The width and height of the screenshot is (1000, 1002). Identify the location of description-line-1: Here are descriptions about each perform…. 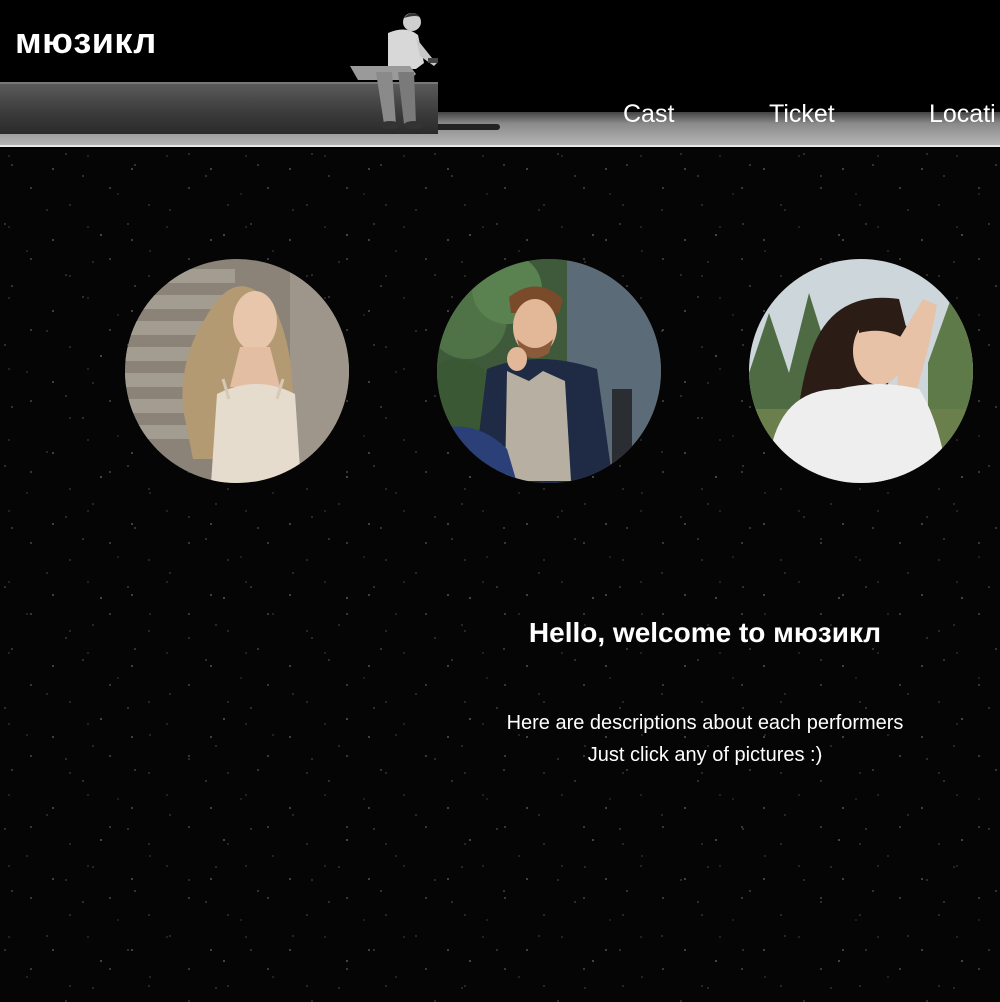
(705, 723).